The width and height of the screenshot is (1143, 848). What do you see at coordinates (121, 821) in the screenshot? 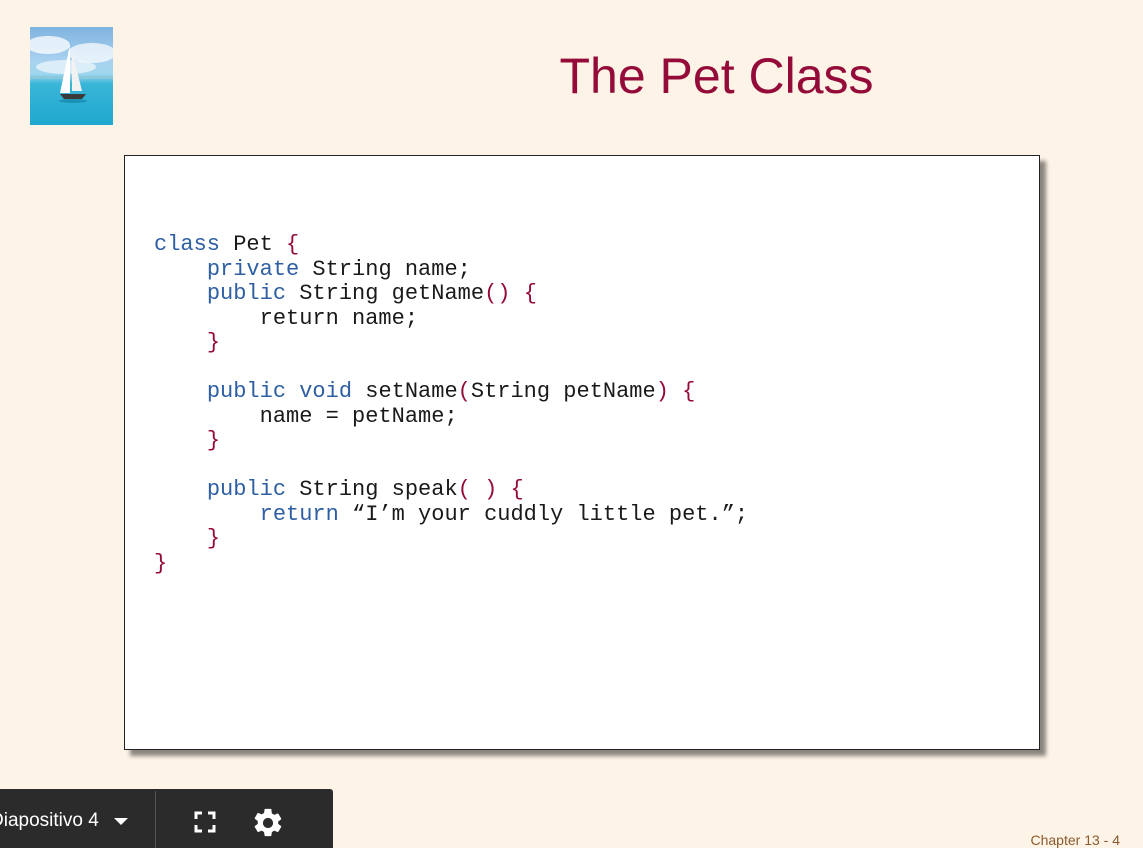
I see `caret-down-icon` at bounding box center [121, 821].